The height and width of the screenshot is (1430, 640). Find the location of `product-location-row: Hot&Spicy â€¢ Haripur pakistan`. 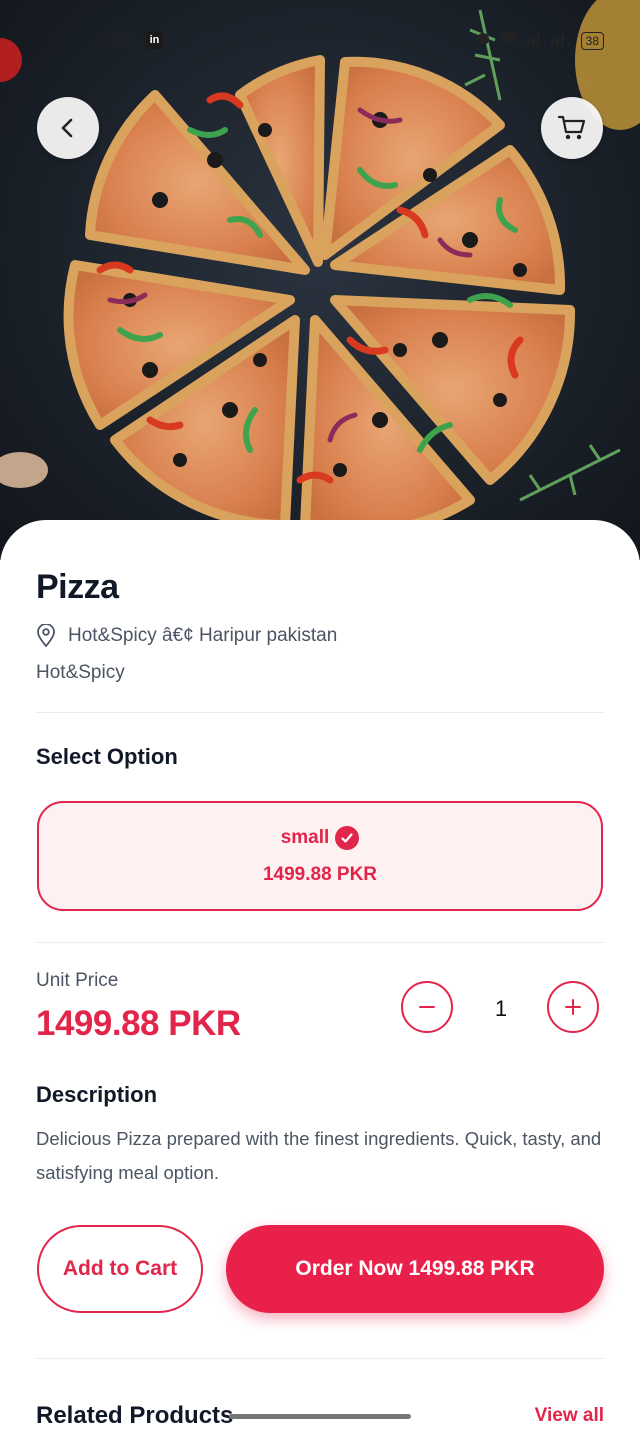

product-location-row: Hot&Spicy â€¢ Haripur pakistan is located at coordinates (186, 636).